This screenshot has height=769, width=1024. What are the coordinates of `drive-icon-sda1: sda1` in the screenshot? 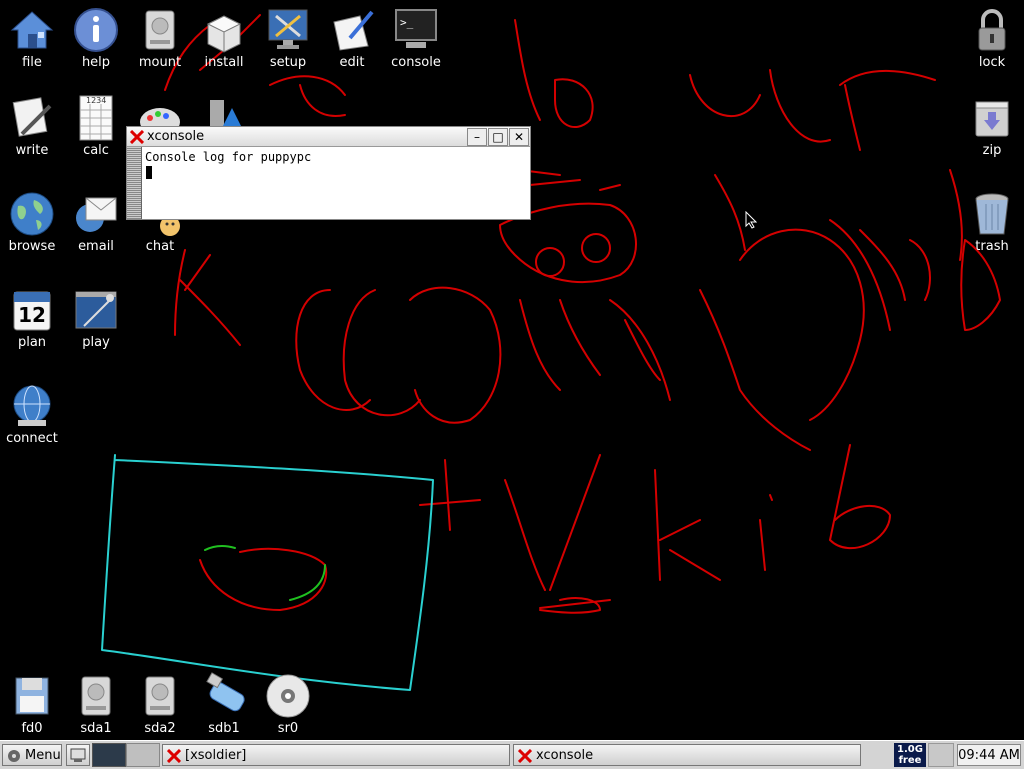 It's located at (96, 704).